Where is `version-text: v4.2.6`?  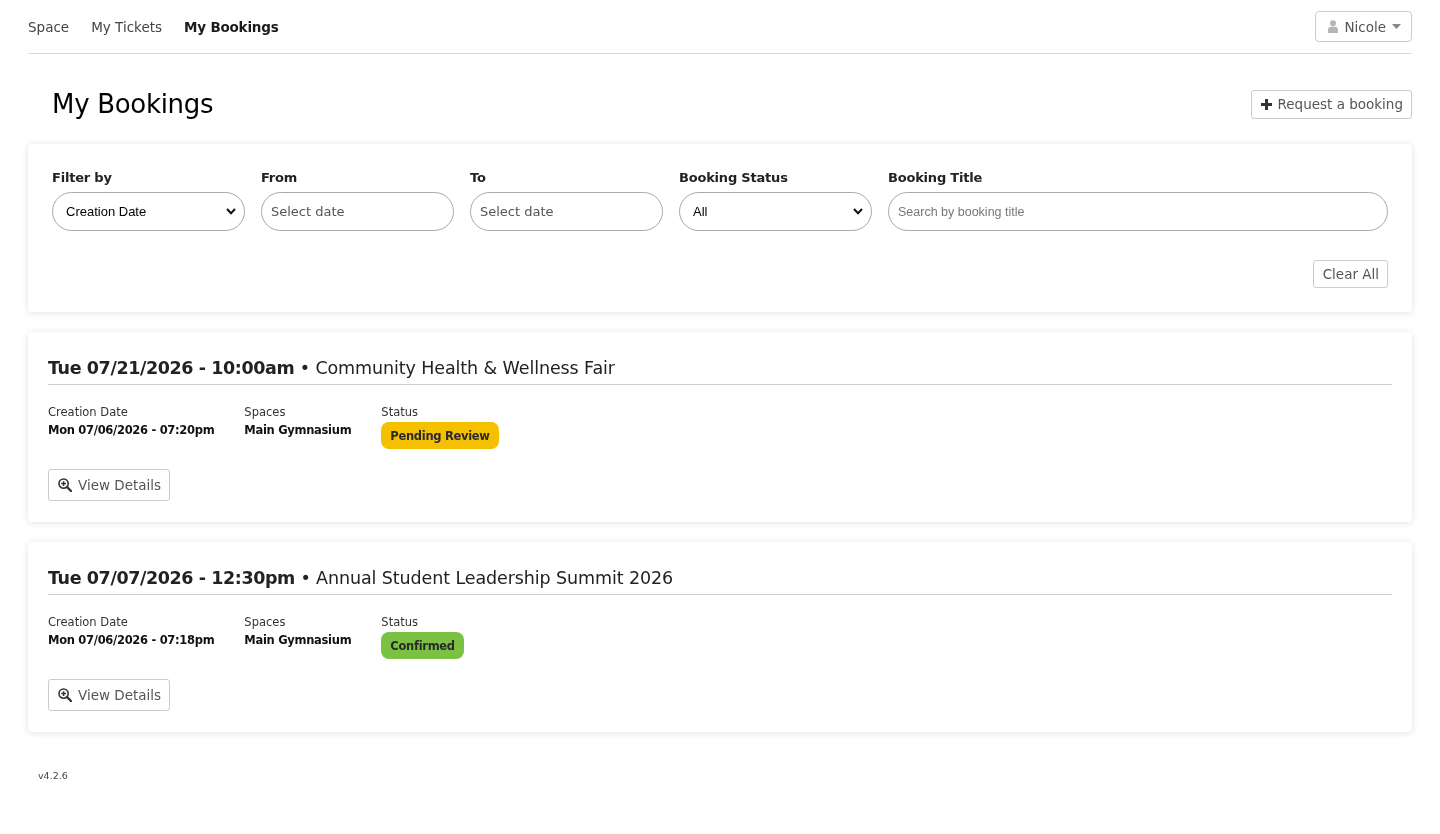 version-text: v4.2.6 is located at coordinates (53, 775).